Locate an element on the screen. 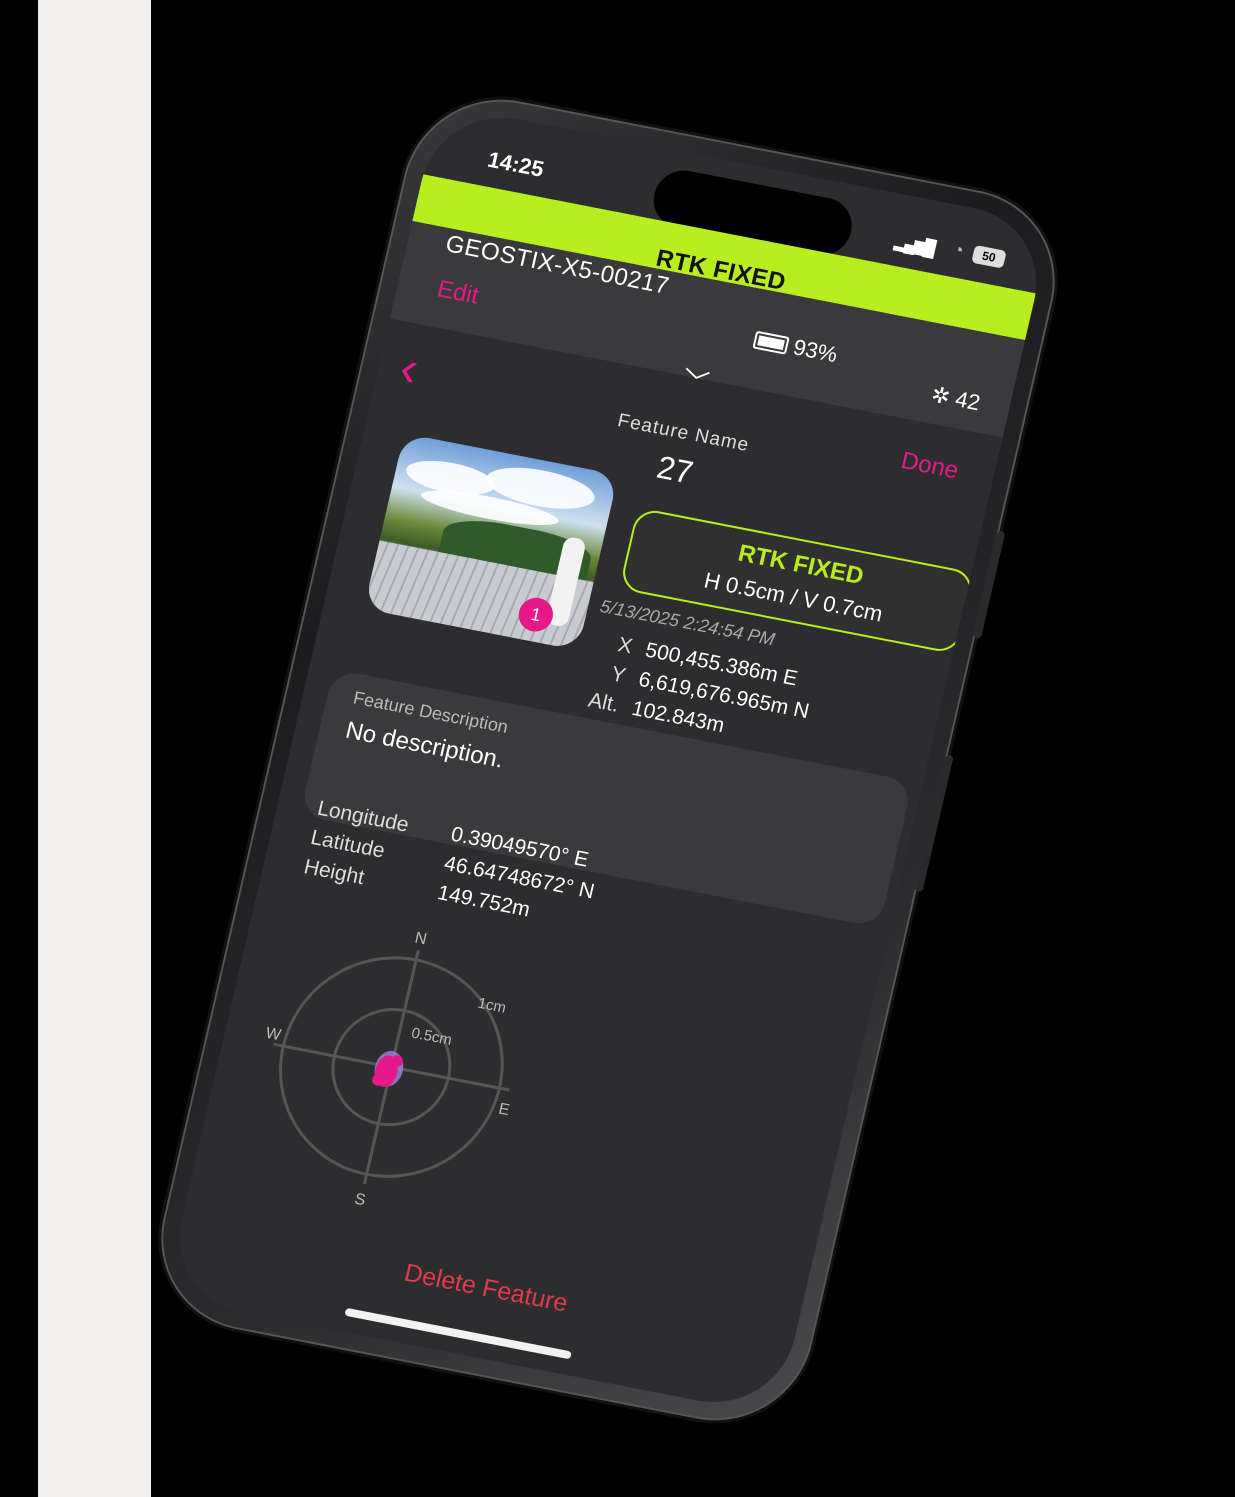  satellite-icon: ✲ is located at coordinates (940, 395).